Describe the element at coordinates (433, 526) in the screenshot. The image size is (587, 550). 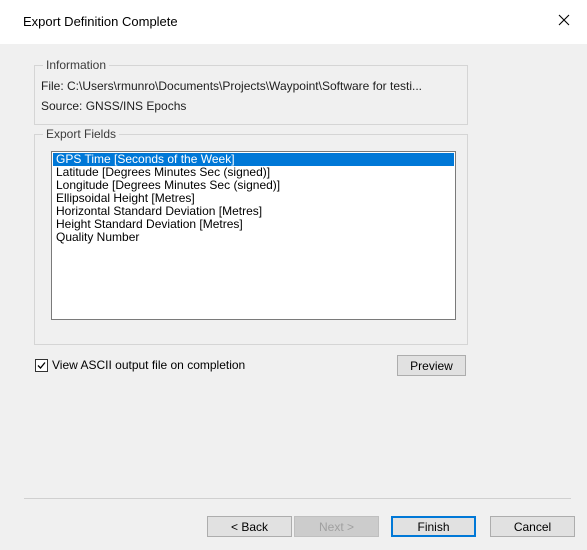
I see `finish-button: Finish` at that location.